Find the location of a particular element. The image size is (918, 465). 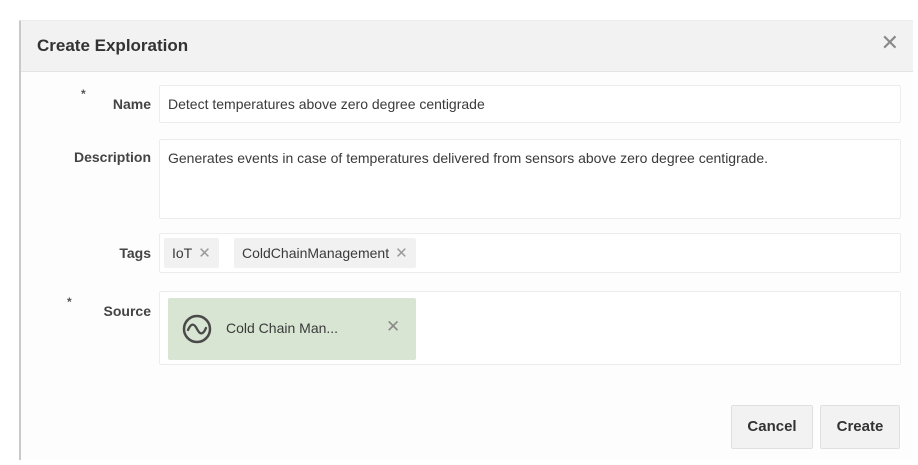

dialog-header: Create Exploration ✕ is located at coordinates (467, 46).